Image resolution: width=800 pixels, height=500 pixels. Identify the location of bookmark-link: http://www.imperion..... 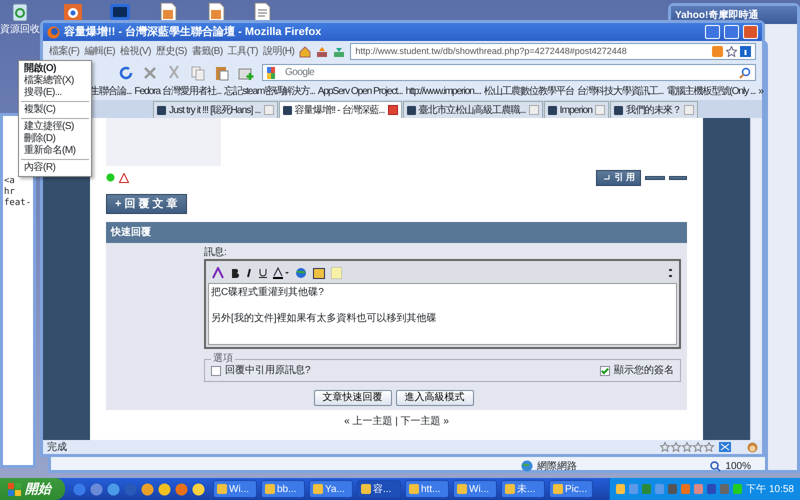
(443, 91).